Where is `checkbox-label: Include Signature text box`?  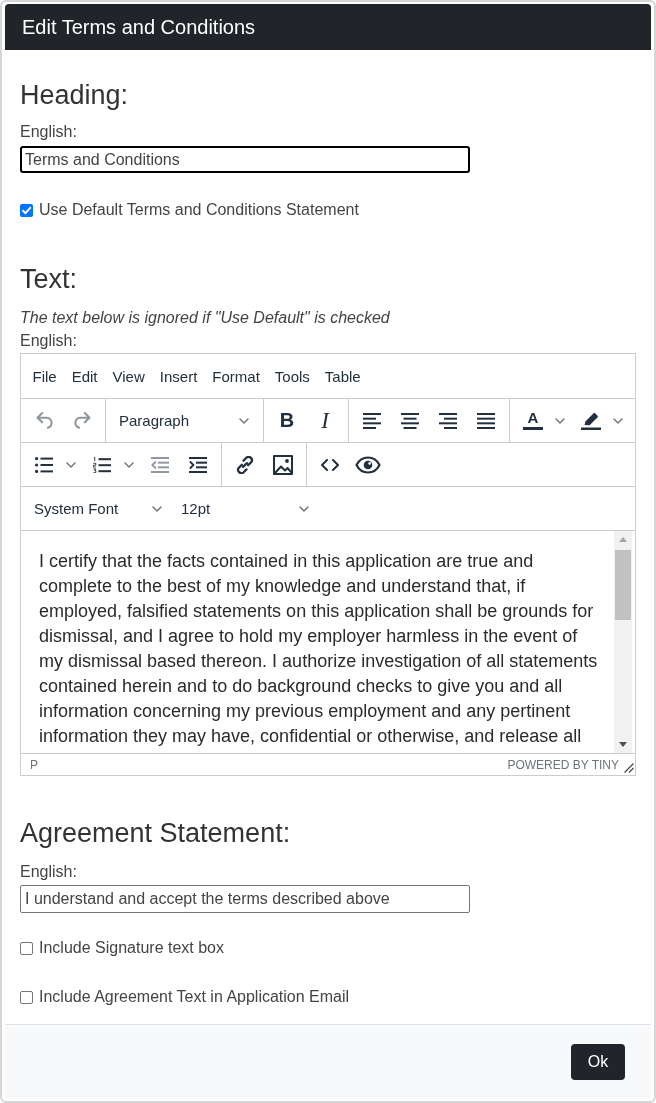
checkbox-label: Include Signature text box is located at coordinates (131, 948).